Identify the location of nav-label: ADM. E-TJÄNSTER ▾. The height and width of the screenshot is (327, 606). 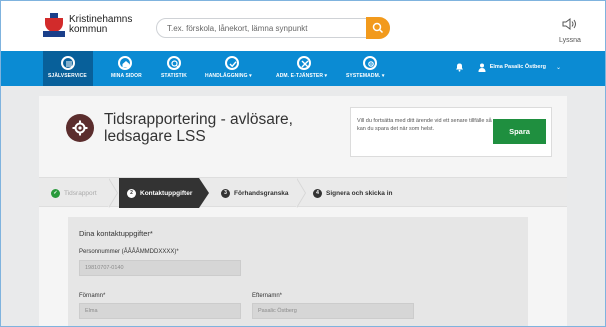
(302, 76).